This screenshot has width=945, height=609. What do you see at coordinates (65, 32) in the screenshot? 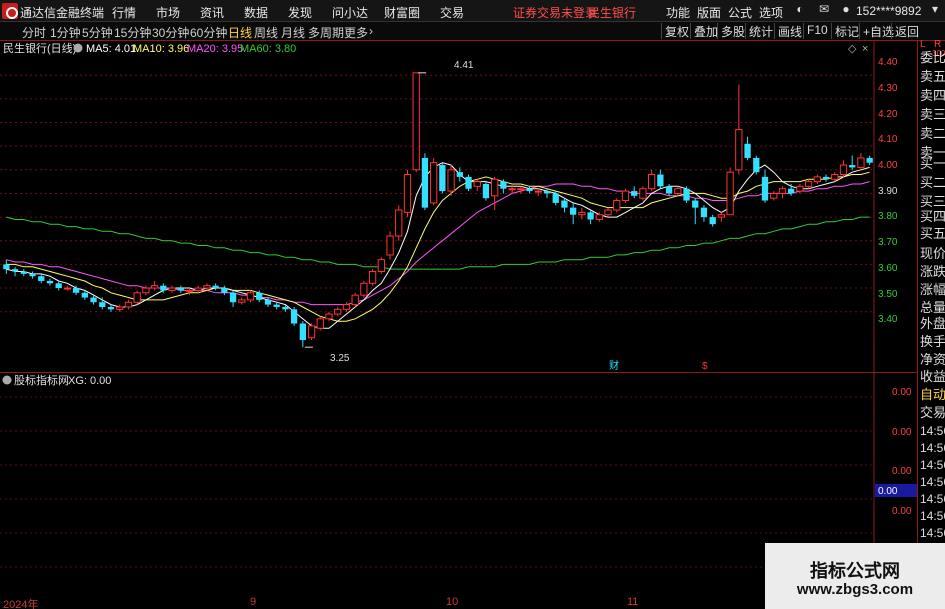
I see `tab-1min: 1分钟` at bounding box center [65, 32].